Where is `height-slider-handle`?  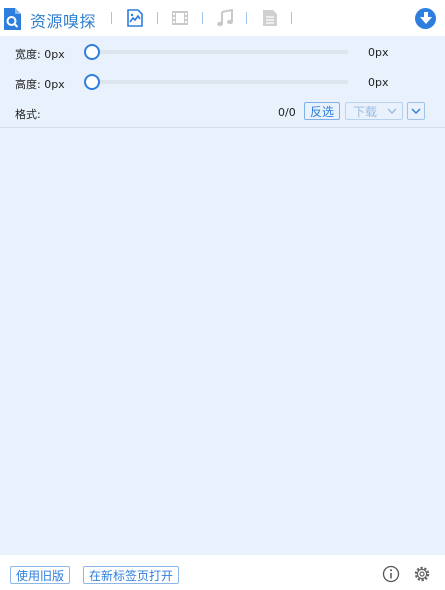 height-slider-handle is located at coordinates (92, 82).